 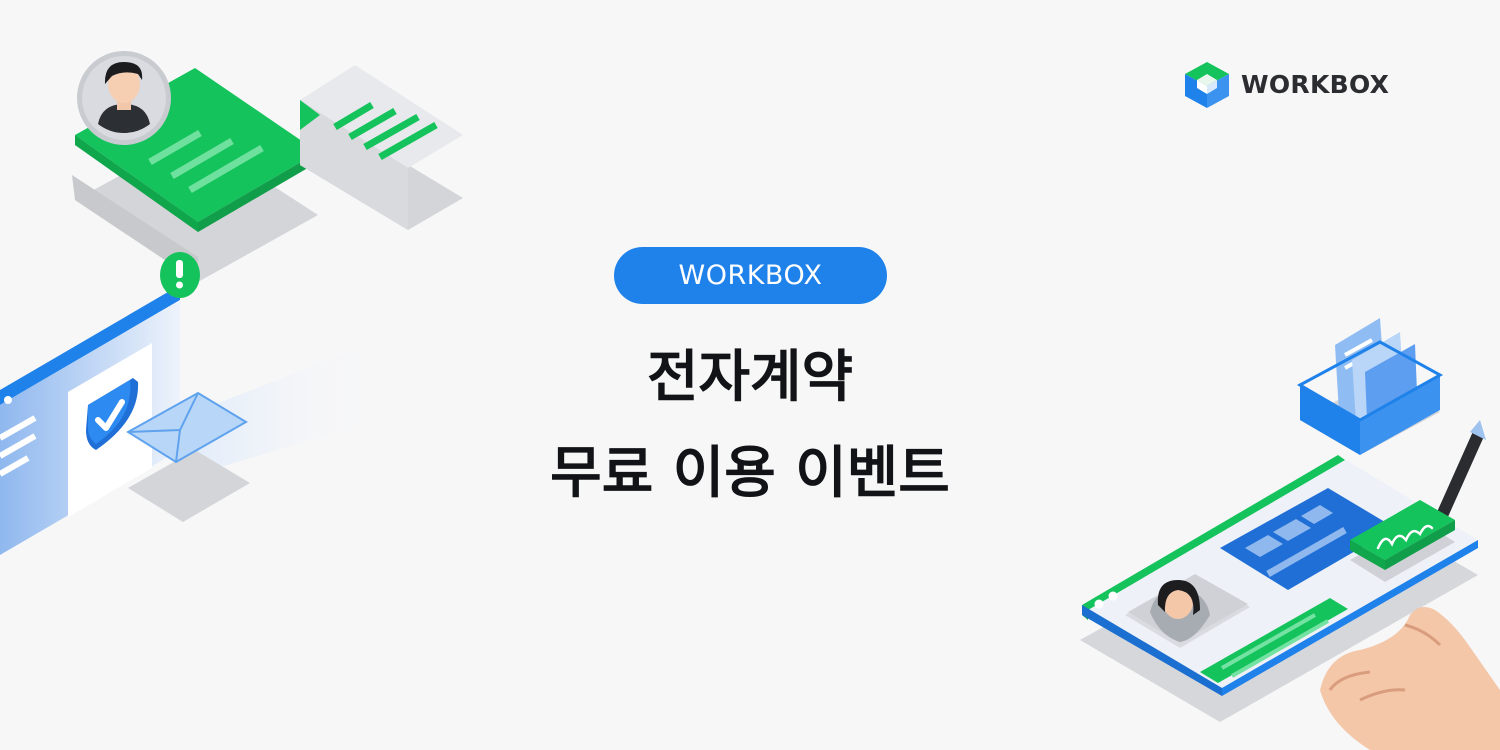 I want to click on brand-name: WORKBOX, so click(x=1315, y=84).